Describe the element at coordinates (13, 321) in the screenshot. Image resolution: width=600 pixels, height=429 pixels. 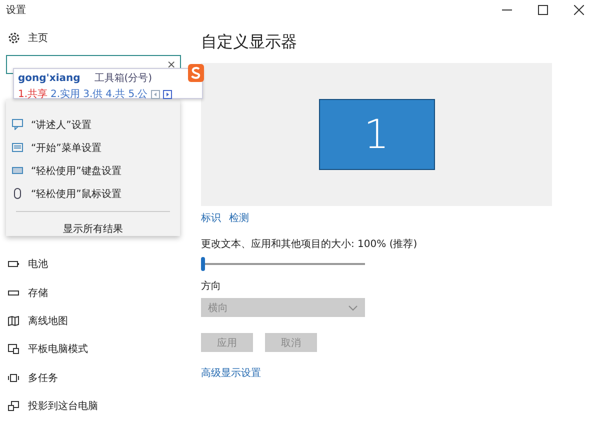
I see `map-icon` at that location.